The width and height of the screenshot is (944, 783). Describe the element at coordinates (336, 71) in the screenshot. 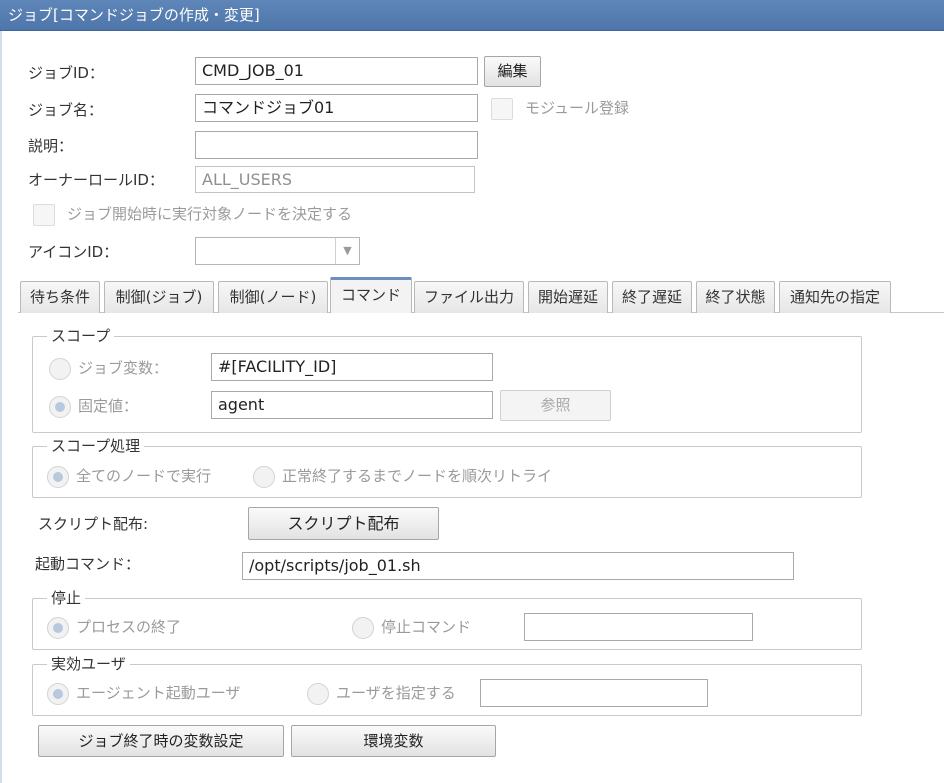

I see `job-id-input: CMD_JOB_01` at that location.